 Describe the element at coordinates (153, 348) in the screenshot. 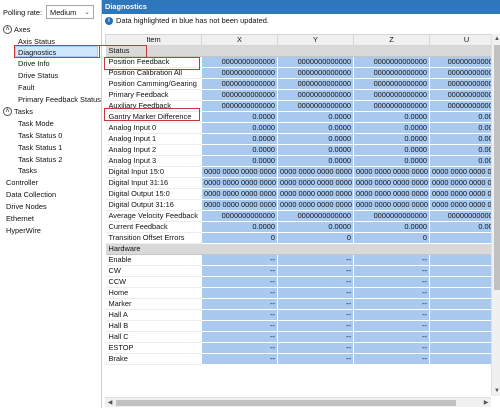

I see `row-item-label: ESTOP` at that location.